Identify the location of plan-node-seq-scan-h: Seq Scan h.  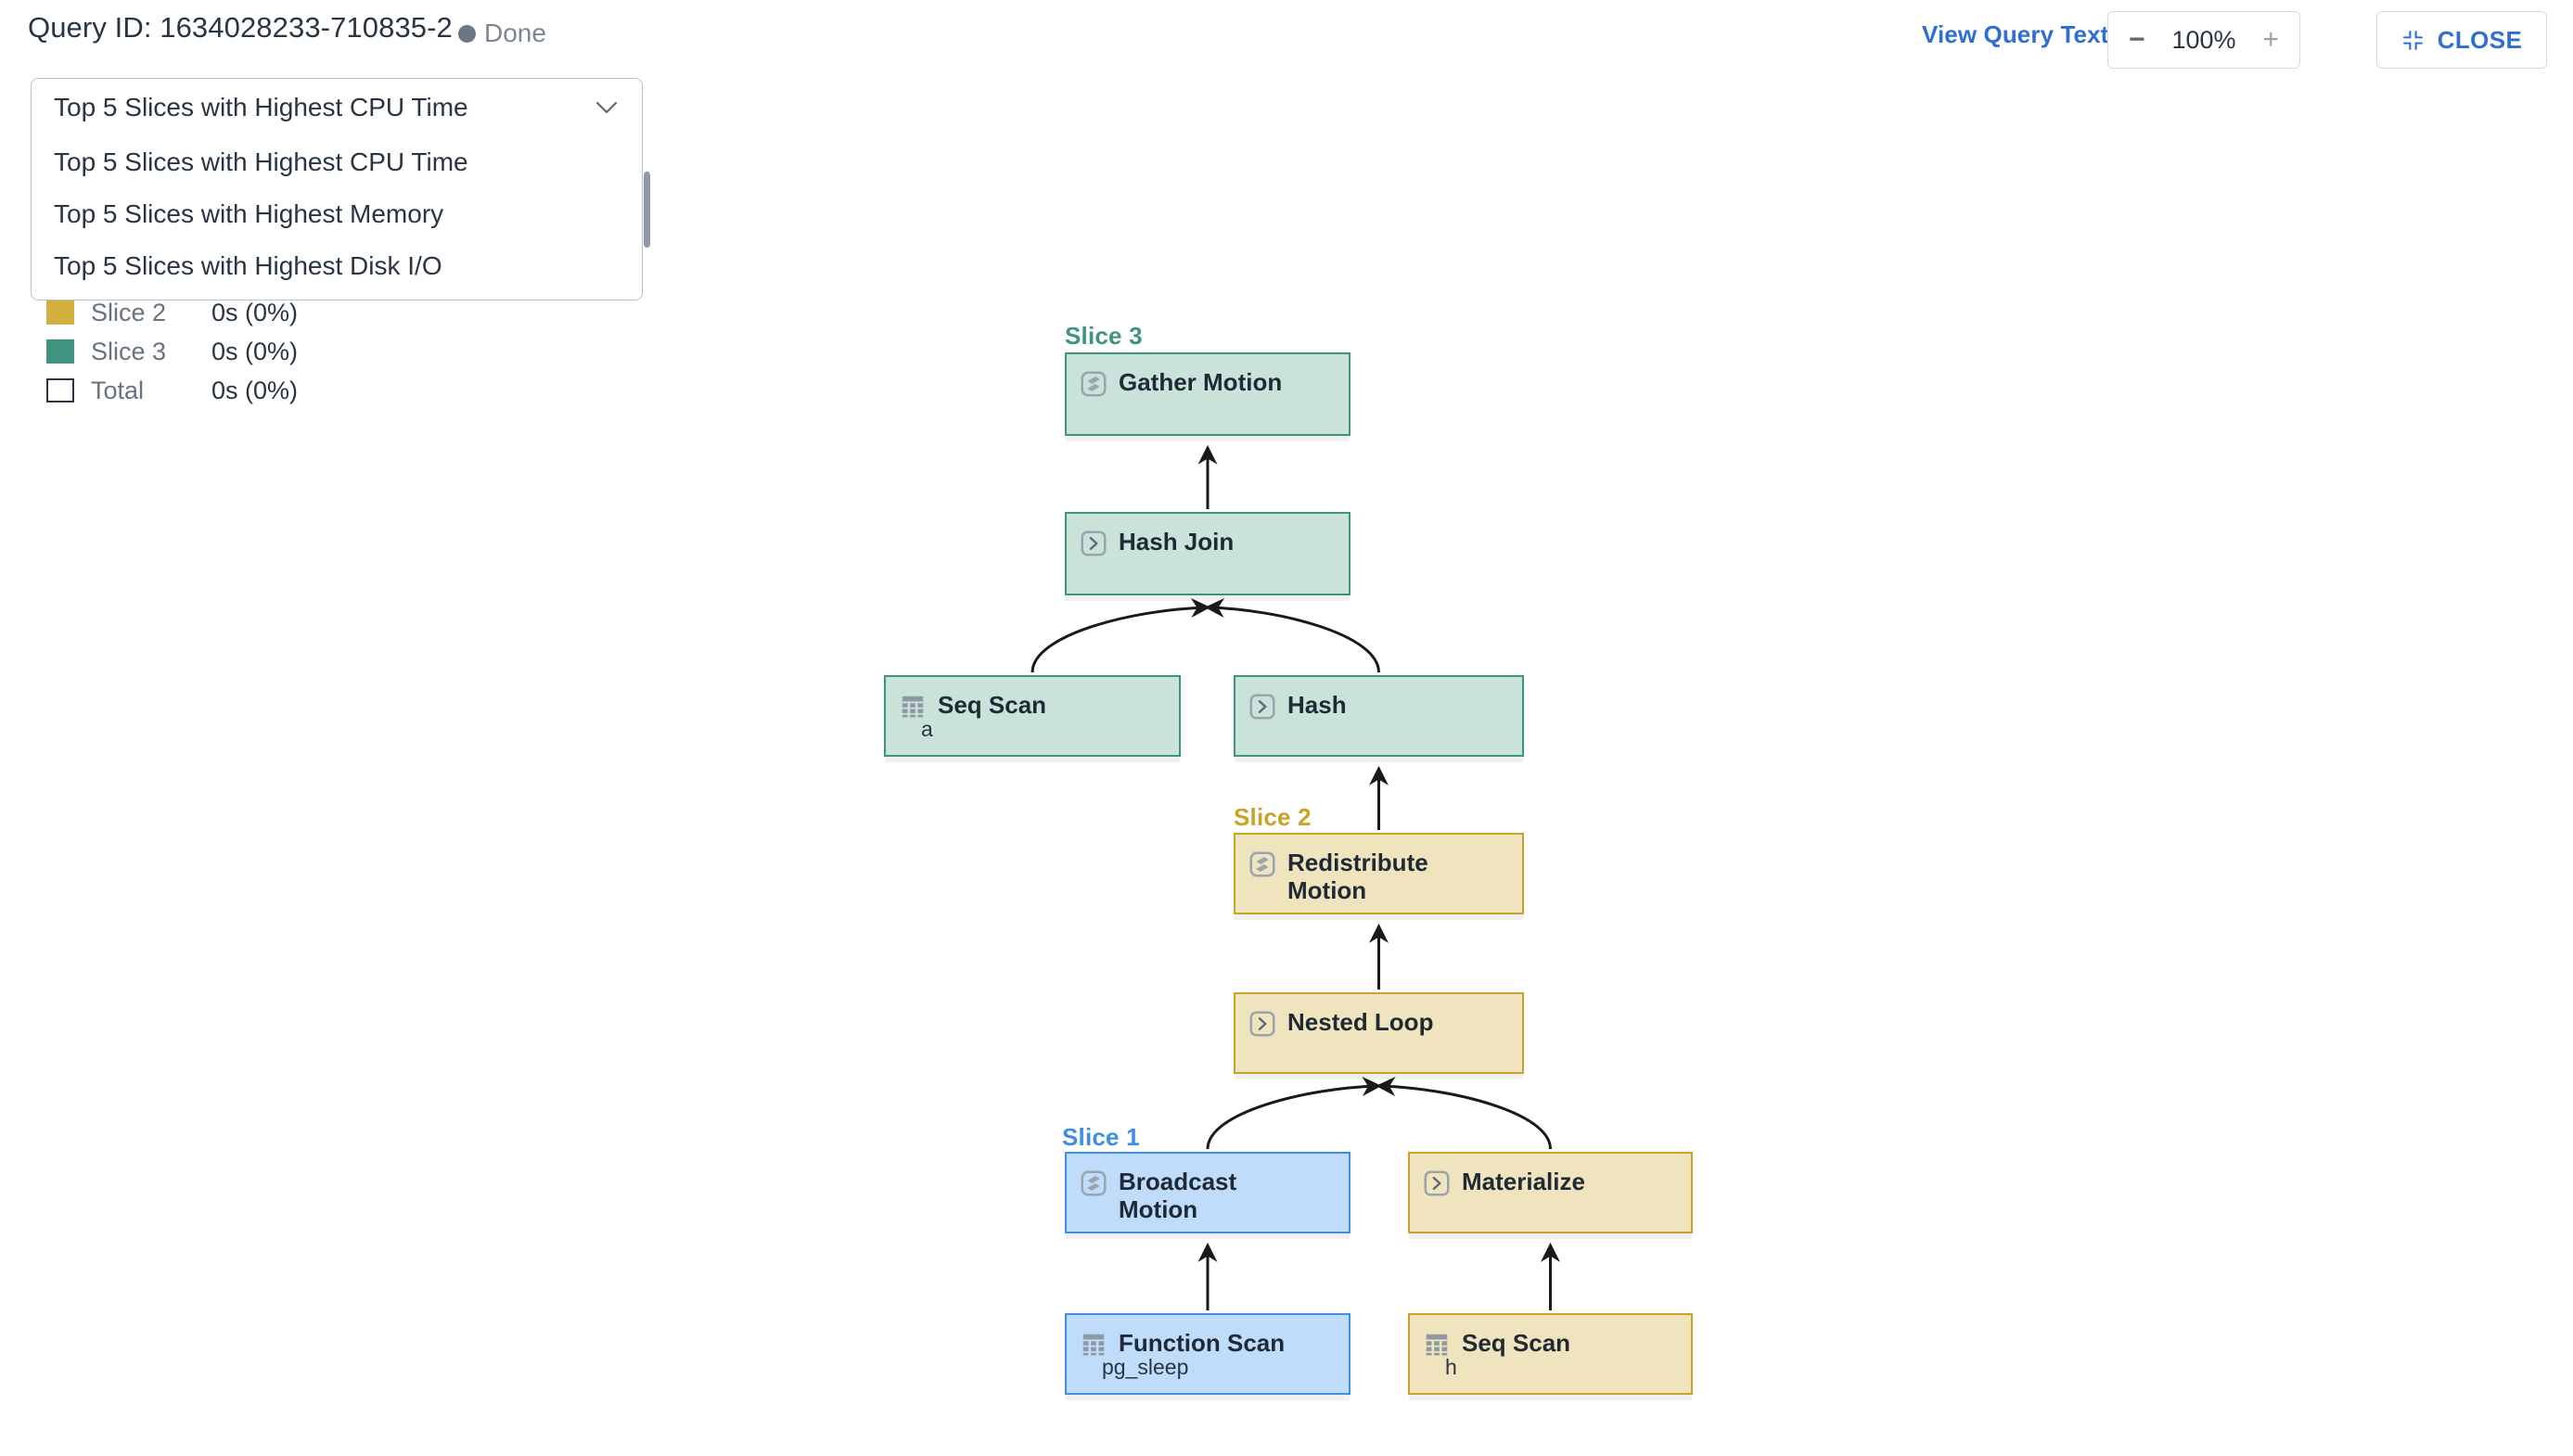
(1551, 1354).